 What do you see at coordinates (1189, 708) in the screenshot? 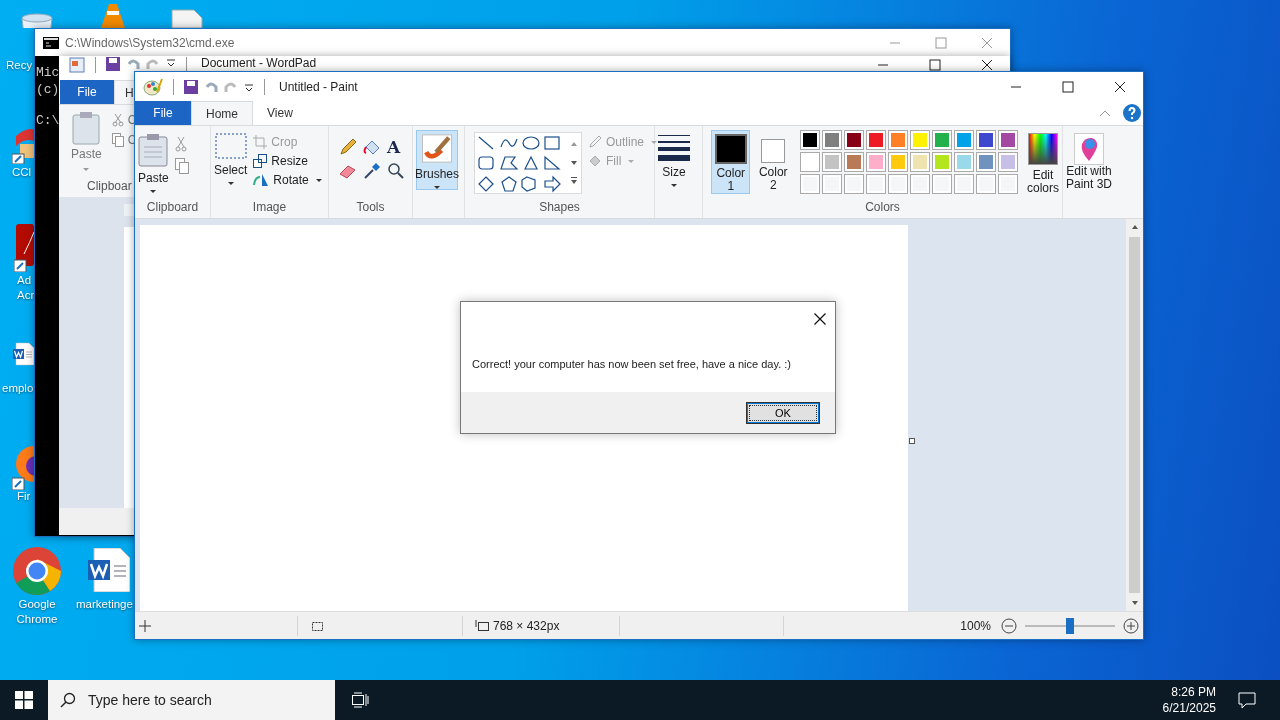
I see `clock-date: 6/21/2025` at bounding box center [1189, 708].